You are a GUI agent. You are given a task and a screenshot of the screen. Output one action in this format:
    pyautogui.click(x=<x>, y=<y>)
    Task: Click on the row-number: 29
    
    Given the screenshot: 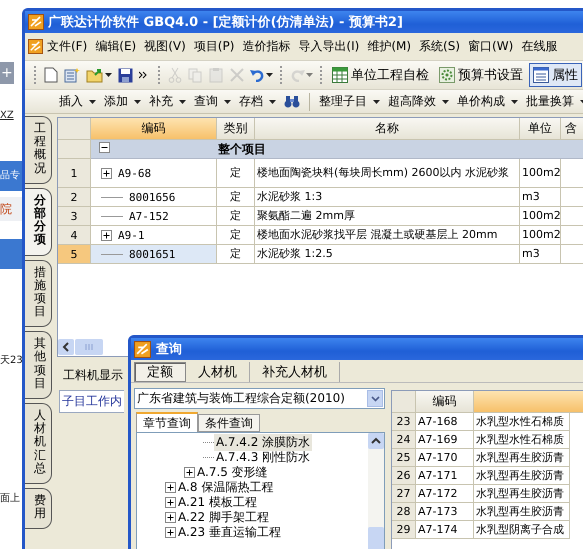 What is the action you would take?
    pyautogui.click(x=404, y=530)
    